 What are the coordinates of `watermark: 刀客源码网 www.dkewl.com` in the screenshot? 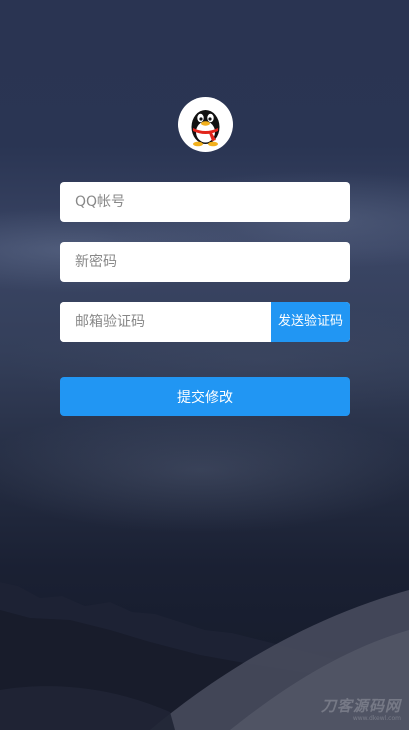 It's located at (361, 708).